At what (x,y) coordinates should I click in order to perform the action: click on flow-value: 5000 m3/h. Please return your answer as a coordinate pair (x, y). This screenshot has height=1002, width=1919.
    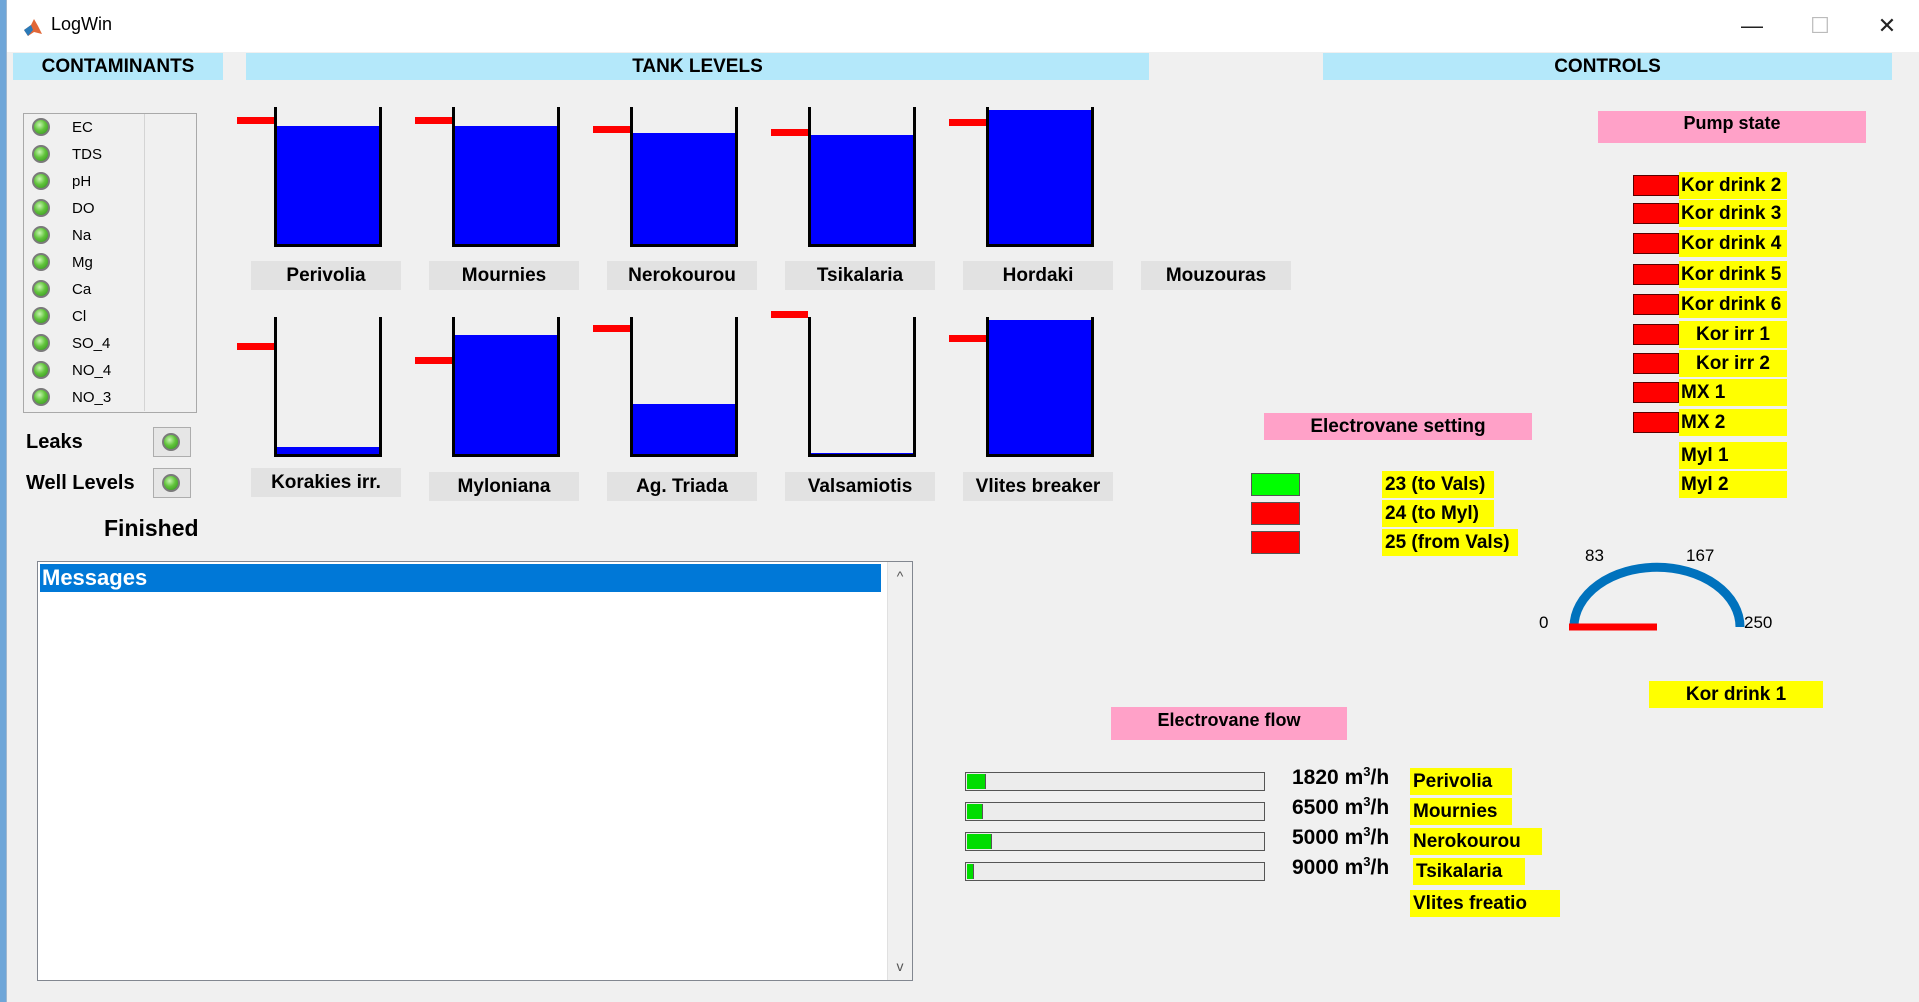
    Looking at the image, I should click on (1340, 837).